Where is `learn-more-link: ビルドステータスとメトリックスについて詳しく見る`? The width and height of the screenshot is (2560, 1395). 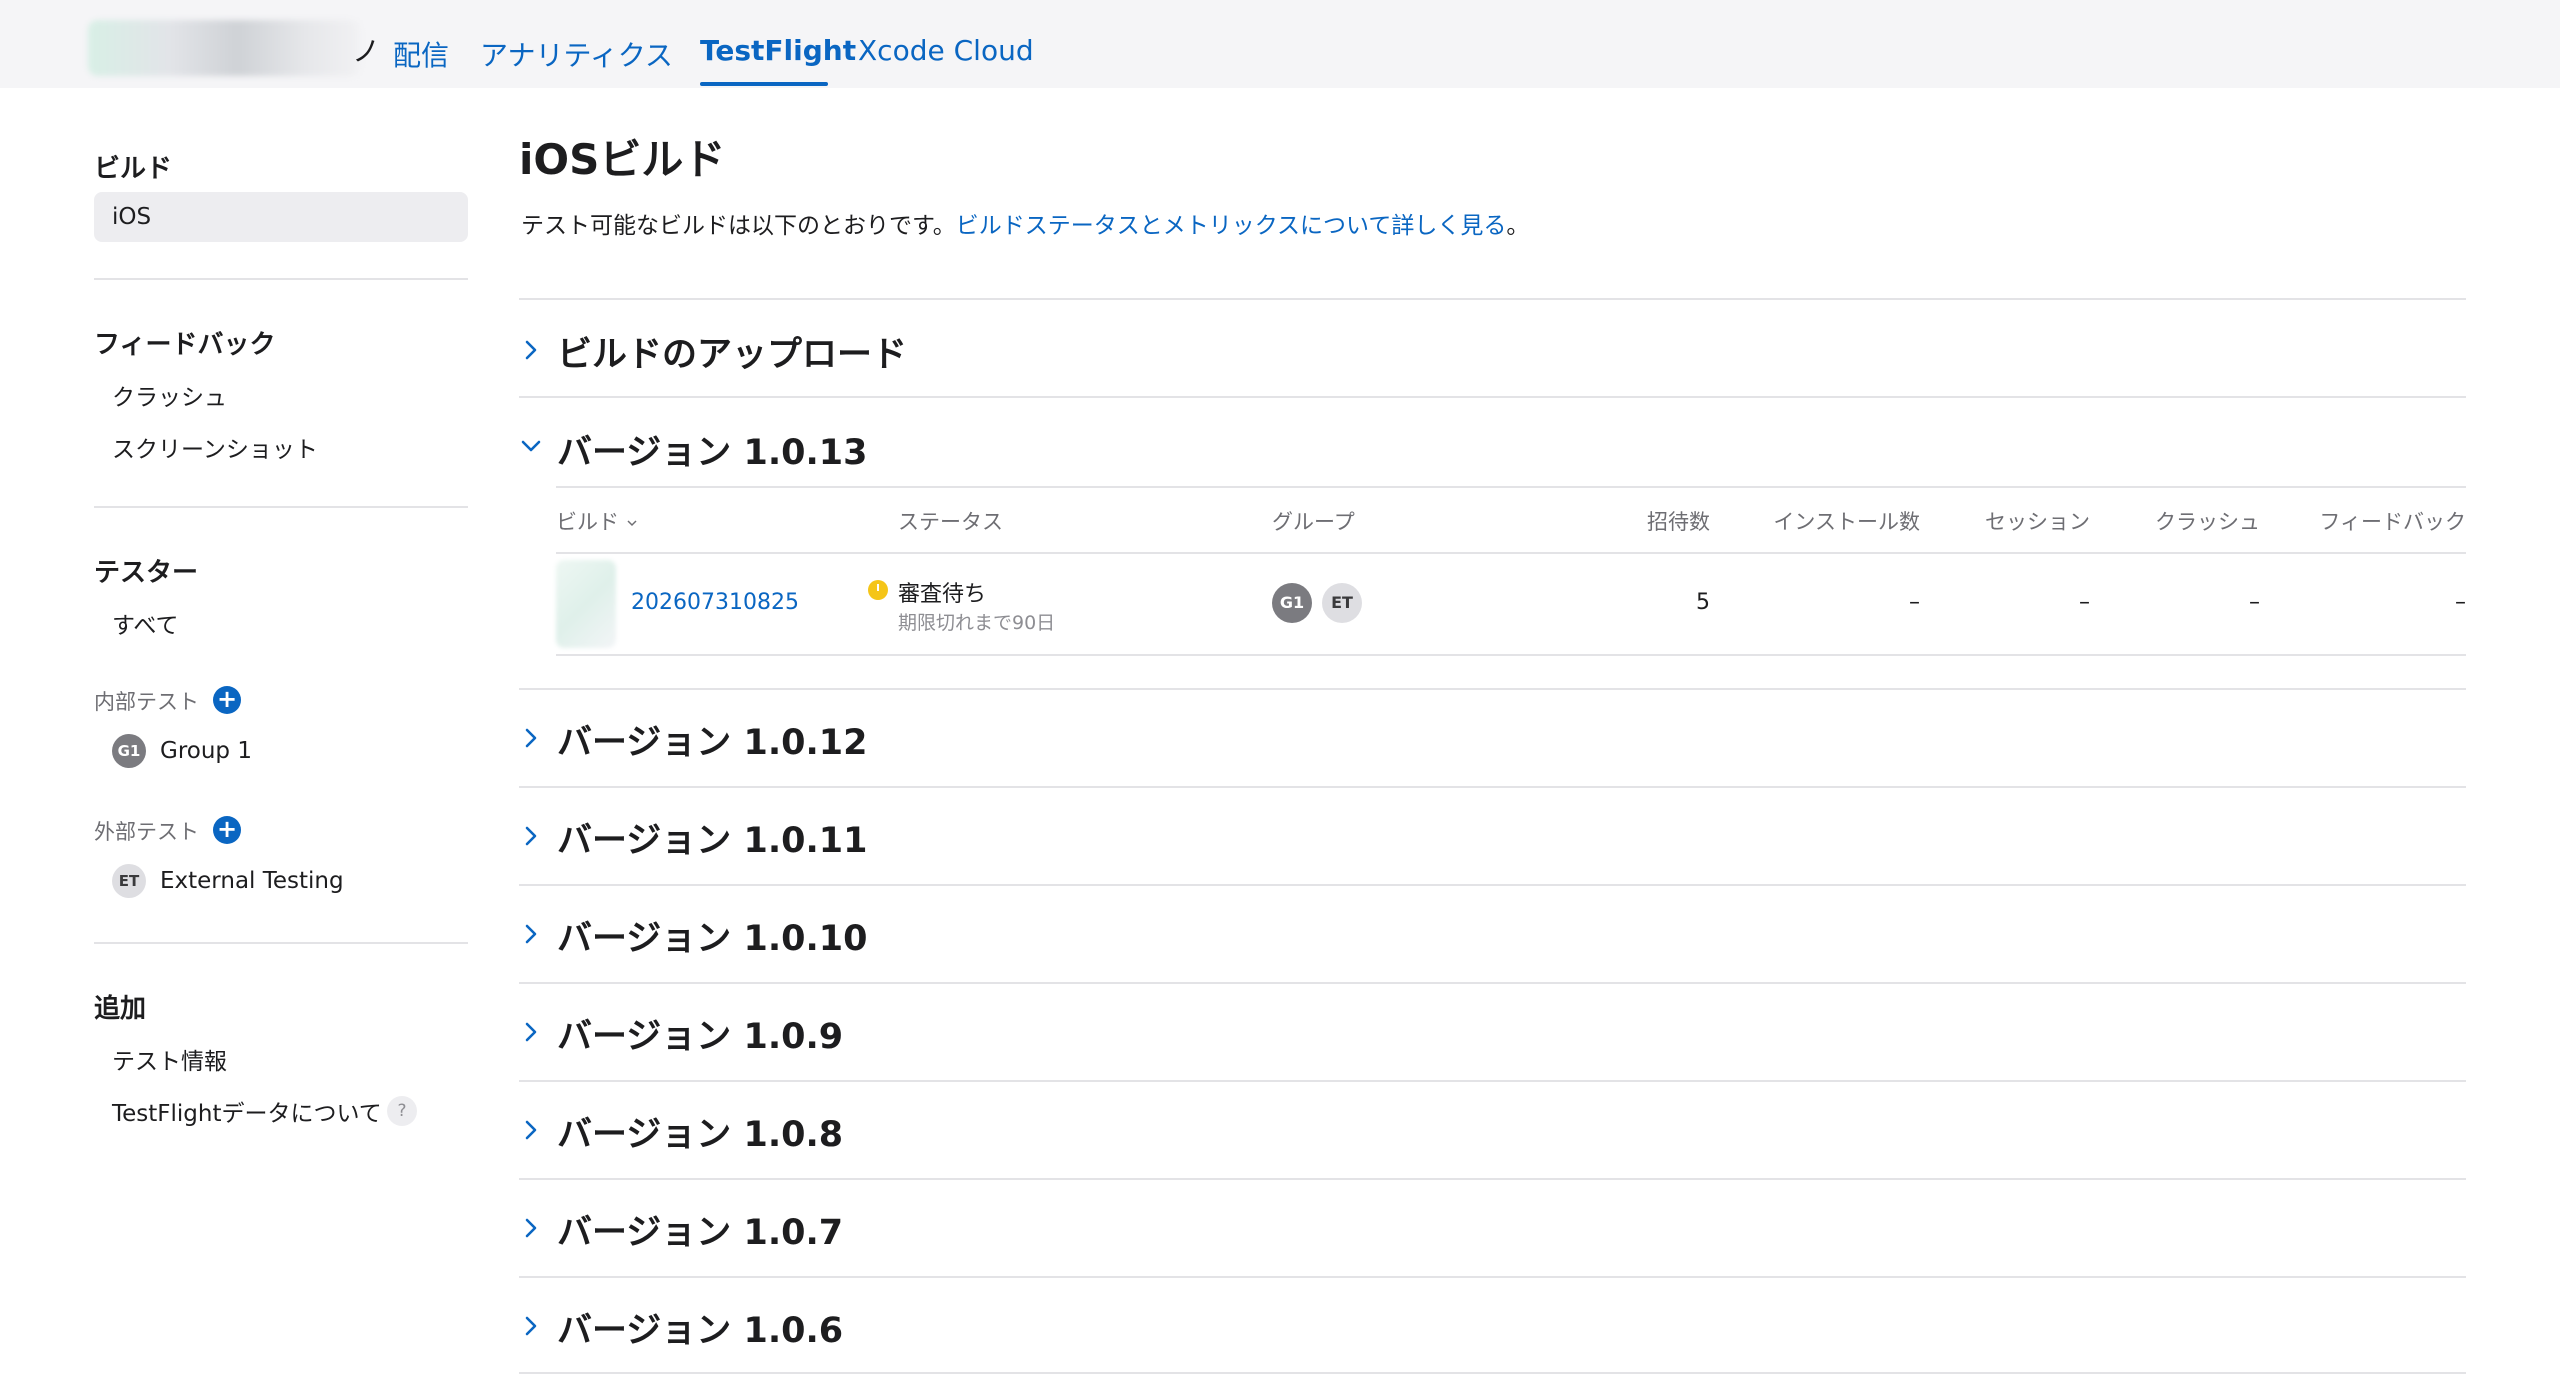 learn-more-link: ビルドステータスとメトリックスについて詳しく見る is located at coordinates (1231, 226).